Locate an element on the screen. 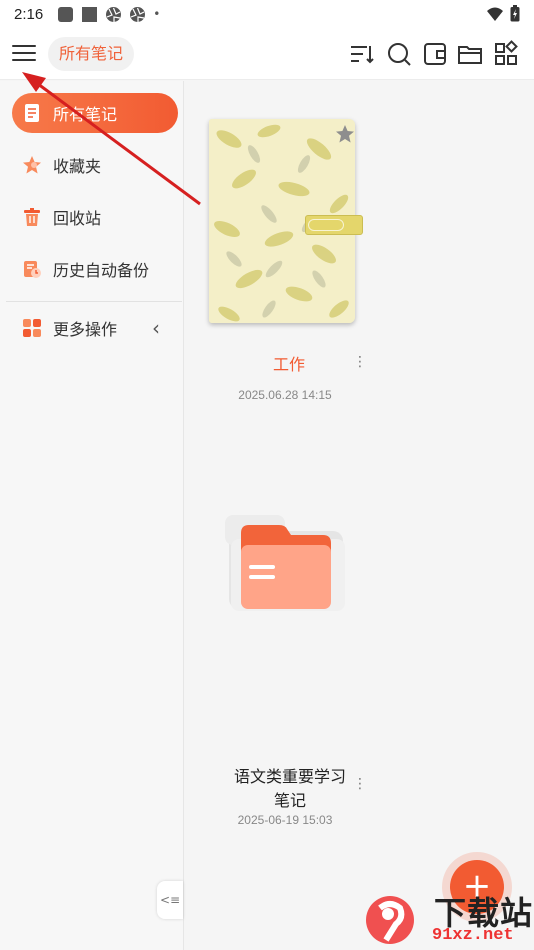 This screenshot has height=950, width=534. note-card-folder: 语文类重要学习 笔记 ⋮ 2025-06-19 15:03 is located at coordinates (285, 664).